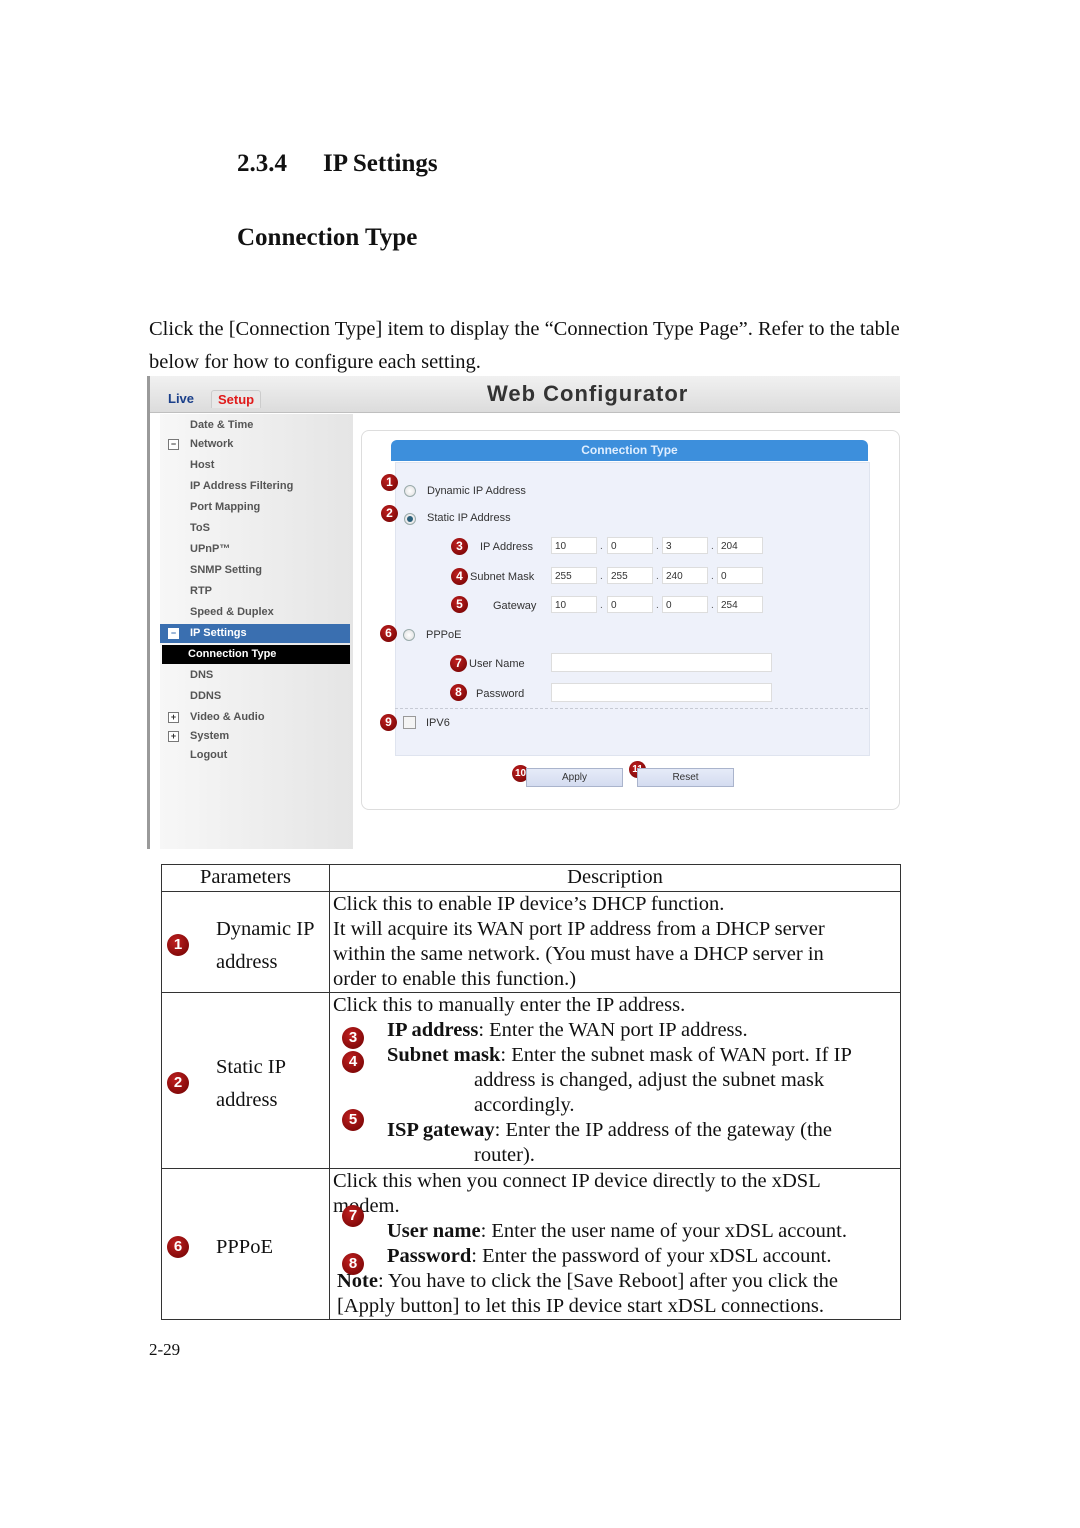  Describe the element at coordinates (212, 444) in the screenshot. I see `sidebar-item-label: Network` at that location.